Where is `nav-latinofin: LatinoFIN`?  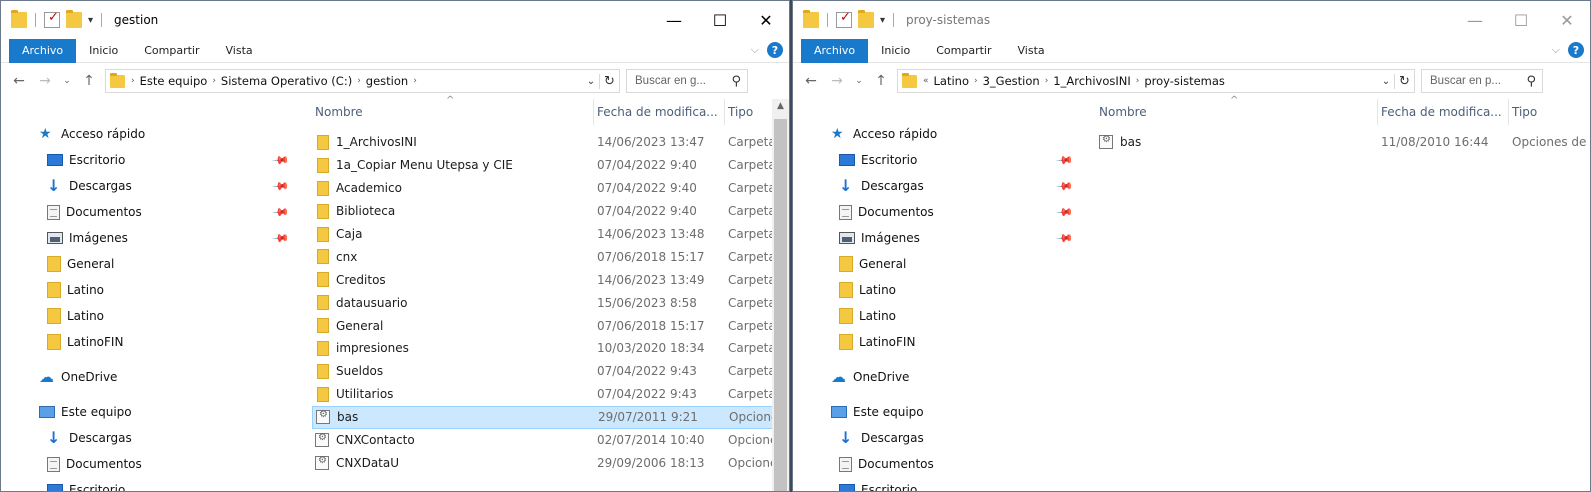
nav-latinofin: LatinoFIN is located at coordinates (148, 342).